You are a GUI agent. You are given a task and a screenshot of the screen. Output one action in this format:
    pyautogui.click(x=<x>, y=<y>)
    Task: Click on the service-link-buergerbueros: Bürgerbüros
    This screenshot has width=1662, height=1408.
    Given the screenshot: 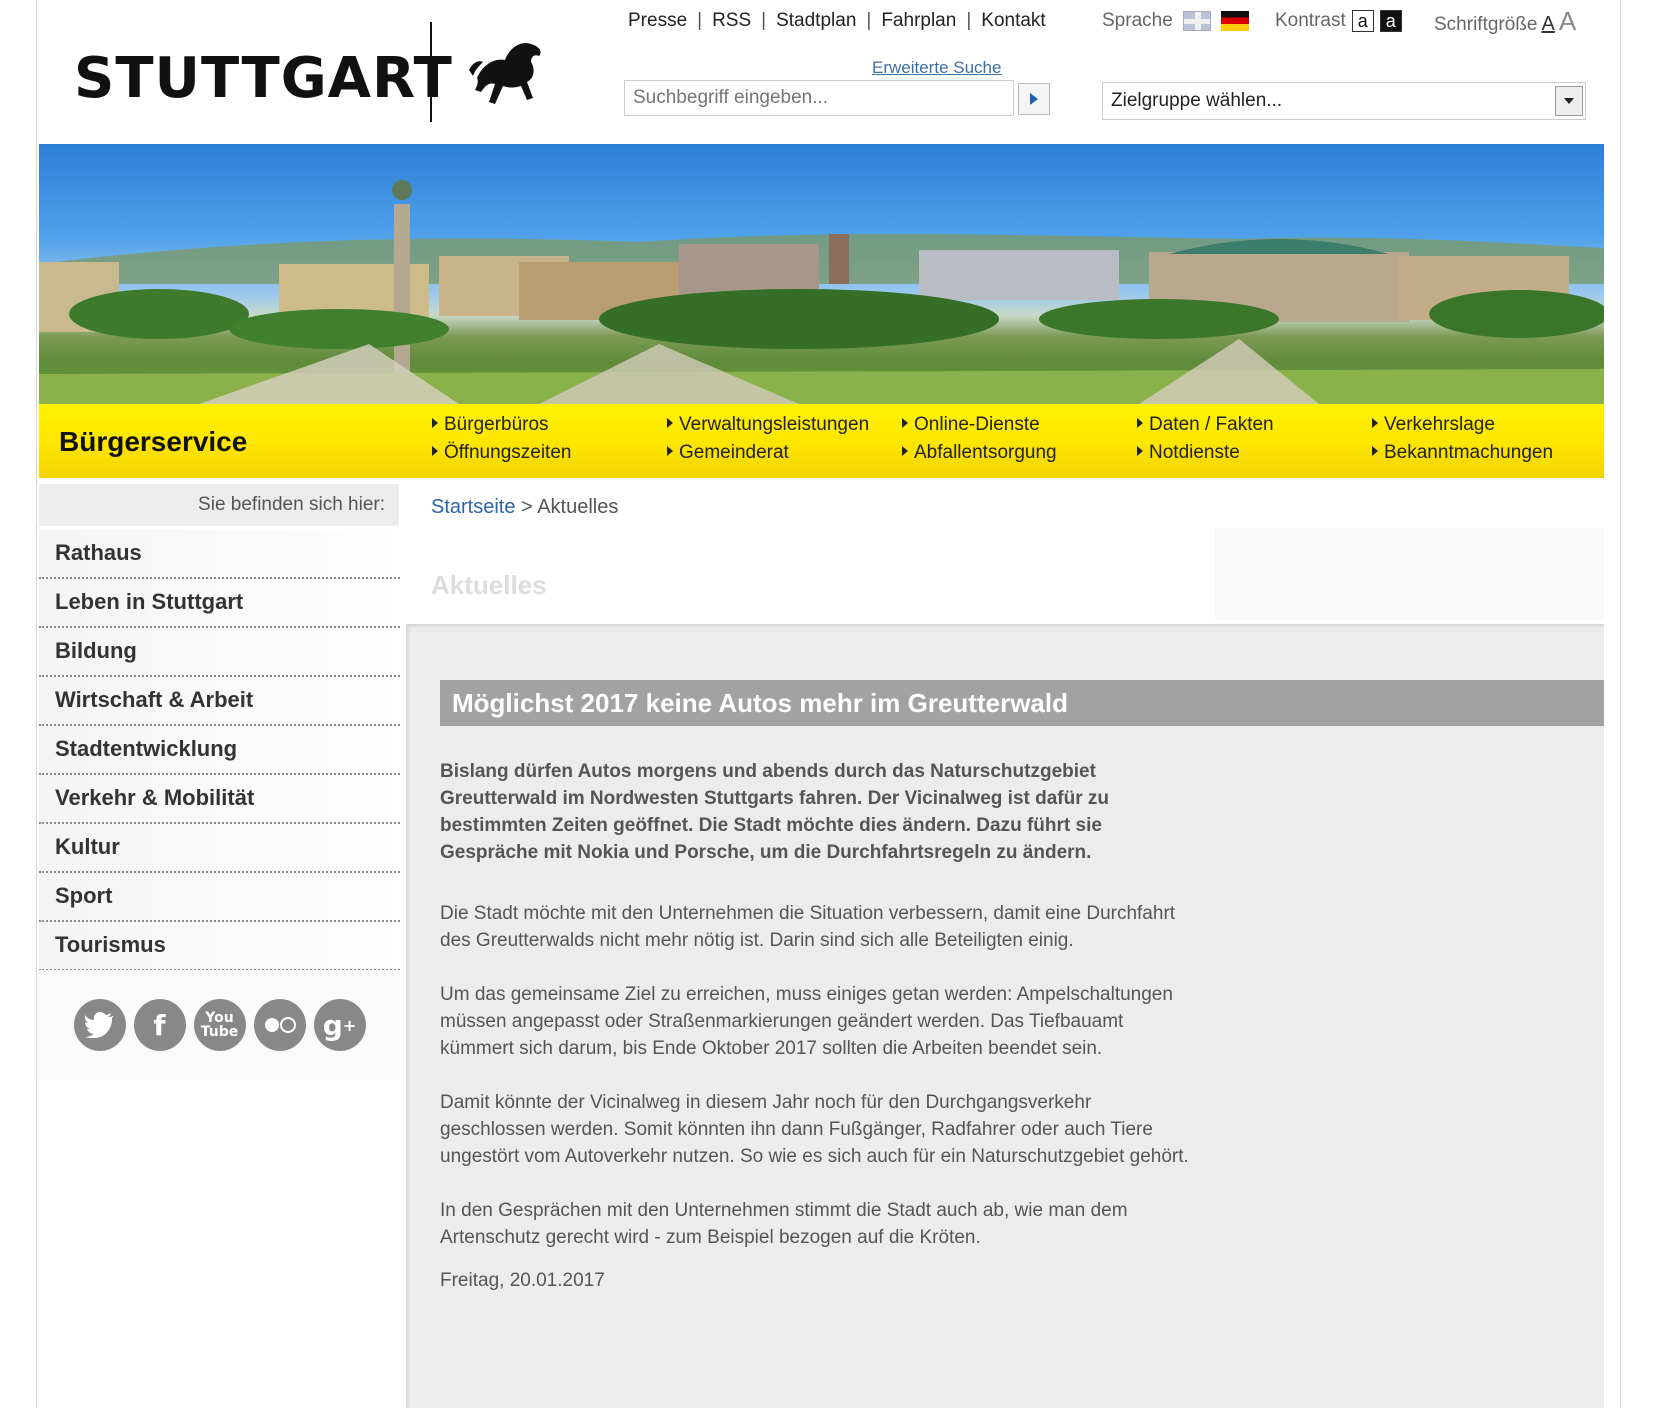 What is the action you would take?
    pyautogui.click(x=490, y=425)
    